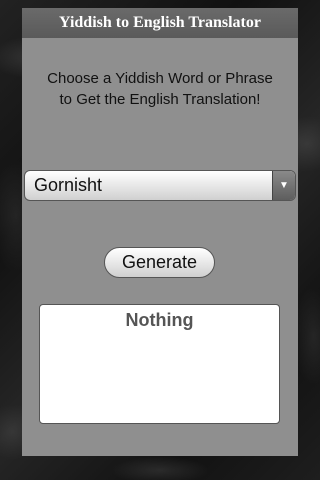 The height and width of the screenshot is (480, 320). What do you see at coordinates (160, 23) in the screenshot?
I see `app-title: Yiddish to English Translator` at bounding box center [160, 23].